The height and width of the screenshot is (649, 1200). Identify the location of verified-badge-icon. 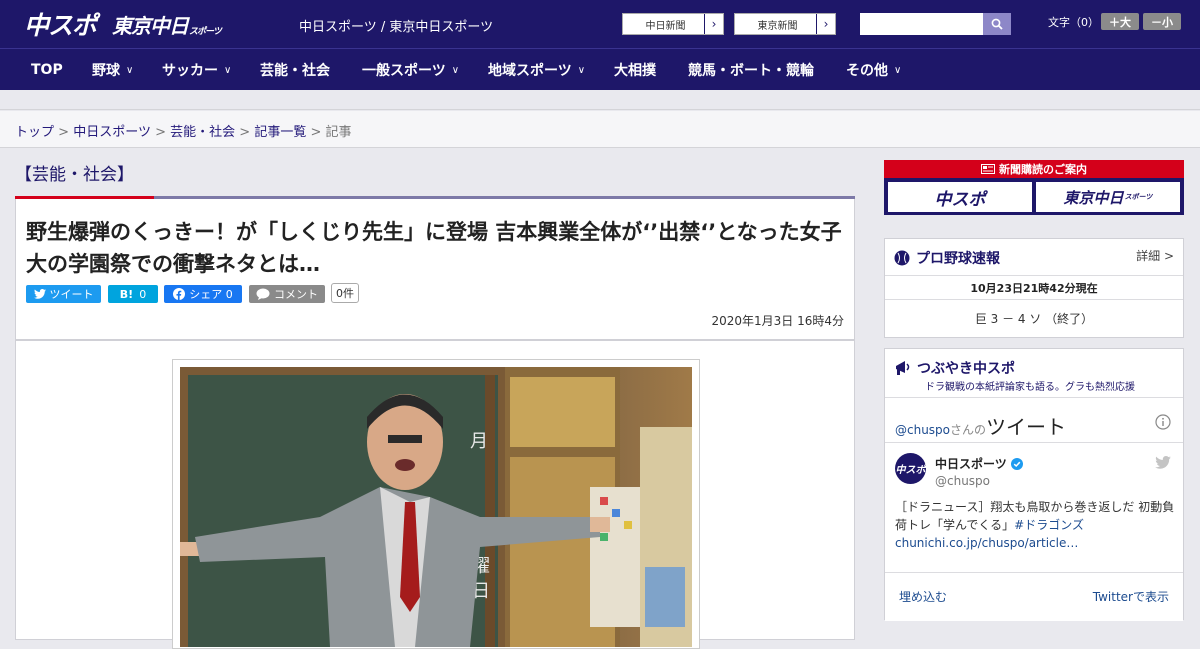
(1016, 463).